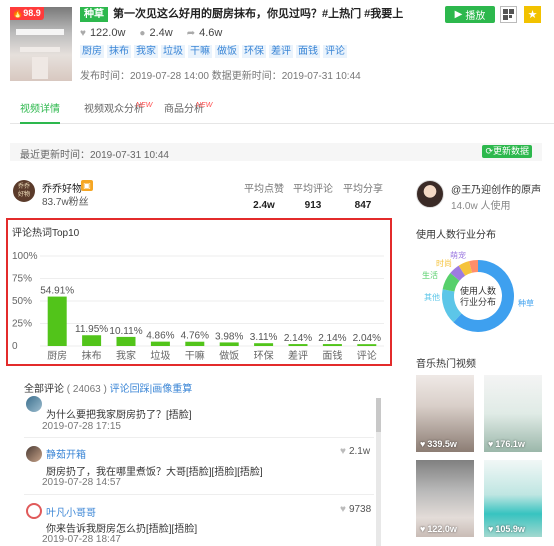 This screenshot has height=546, width=554. I want to click on x-tick-label: 厨房, so click(57, 355).